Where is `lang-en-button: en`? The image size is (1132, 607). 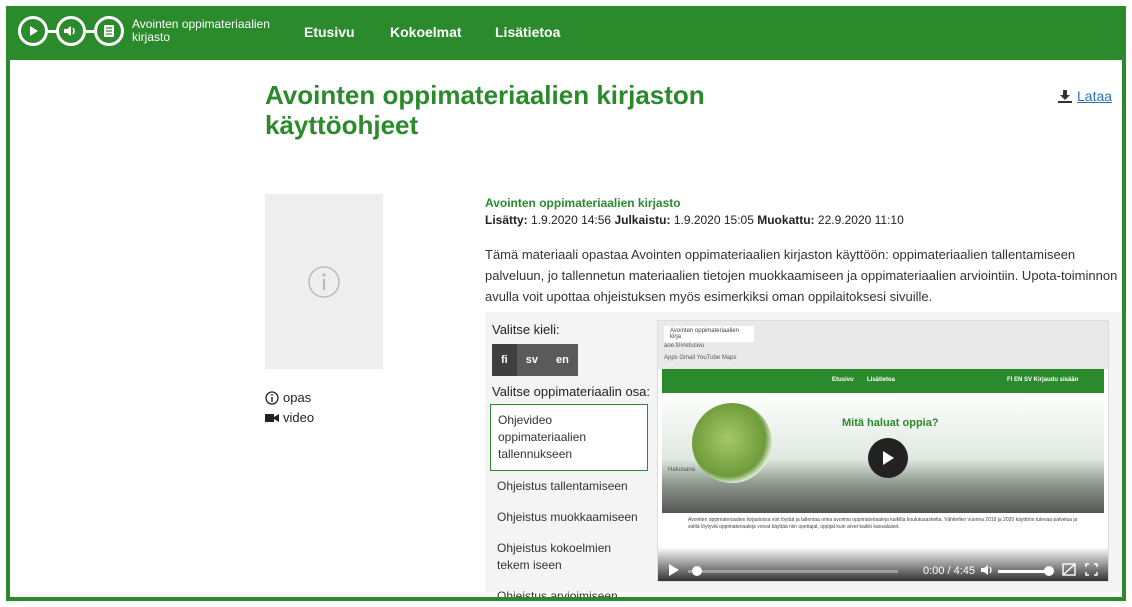
lang-en-button: en is located at coordinates (562, 360).